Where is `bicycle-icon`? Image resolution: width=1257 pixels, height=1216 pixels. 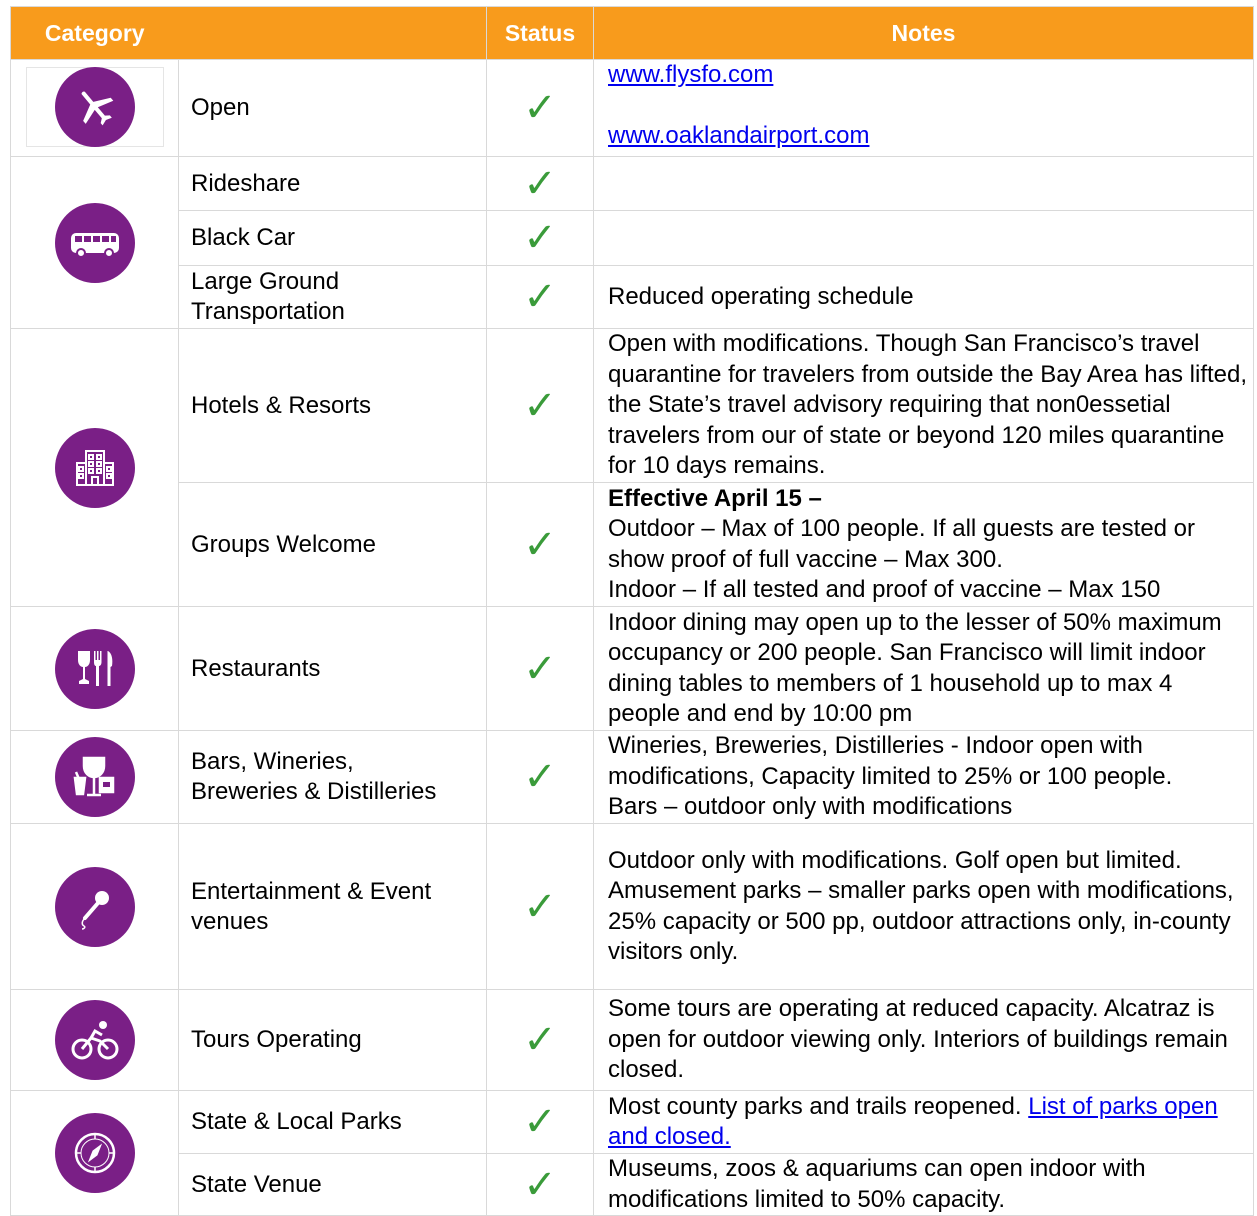 bicycle-icon is located at coordinates (94, 1040).